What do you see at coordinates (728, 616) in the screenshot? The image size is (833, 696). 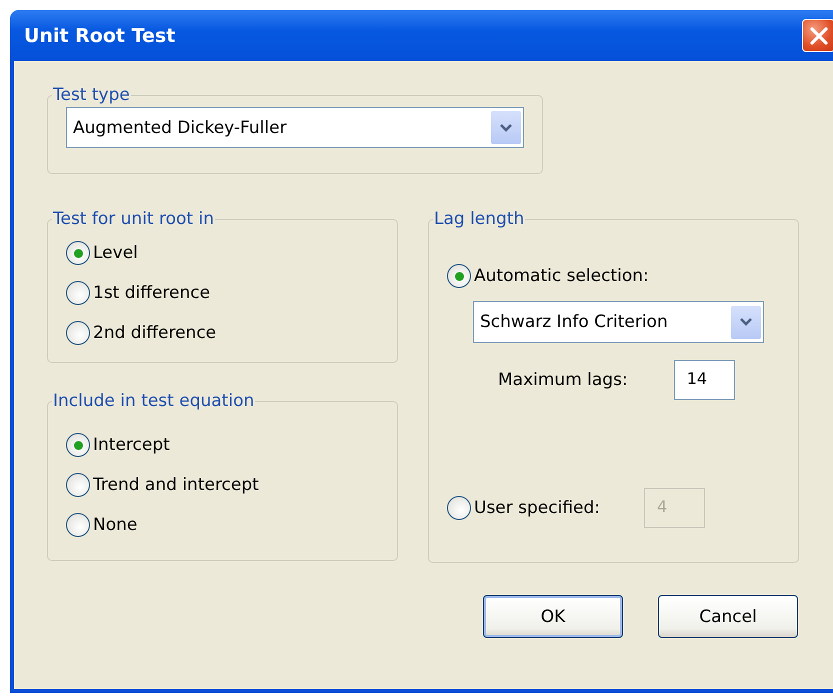 I see `cancel-button: Cancel` at bounding box center [728, 616].